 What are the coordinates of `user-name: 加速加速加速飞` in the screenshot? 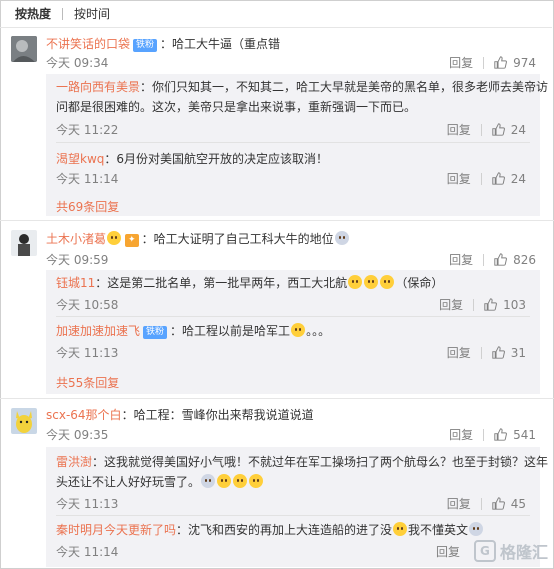 It's located at (98, 331).